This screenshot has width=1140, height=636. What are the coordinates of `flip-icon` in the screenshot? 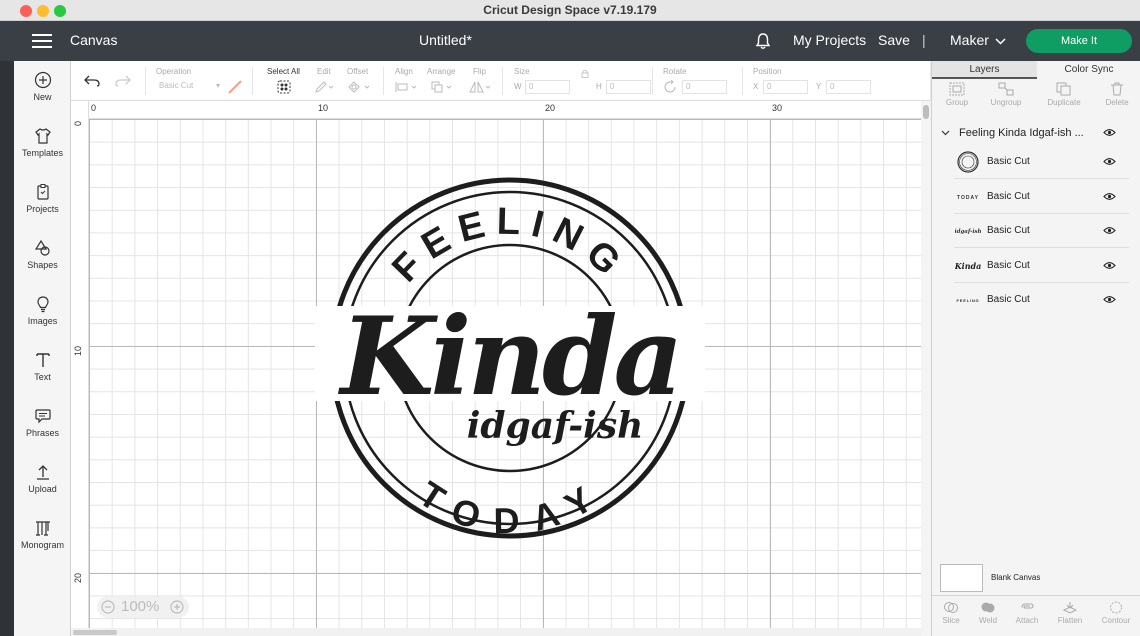 It's located at (481, 87).